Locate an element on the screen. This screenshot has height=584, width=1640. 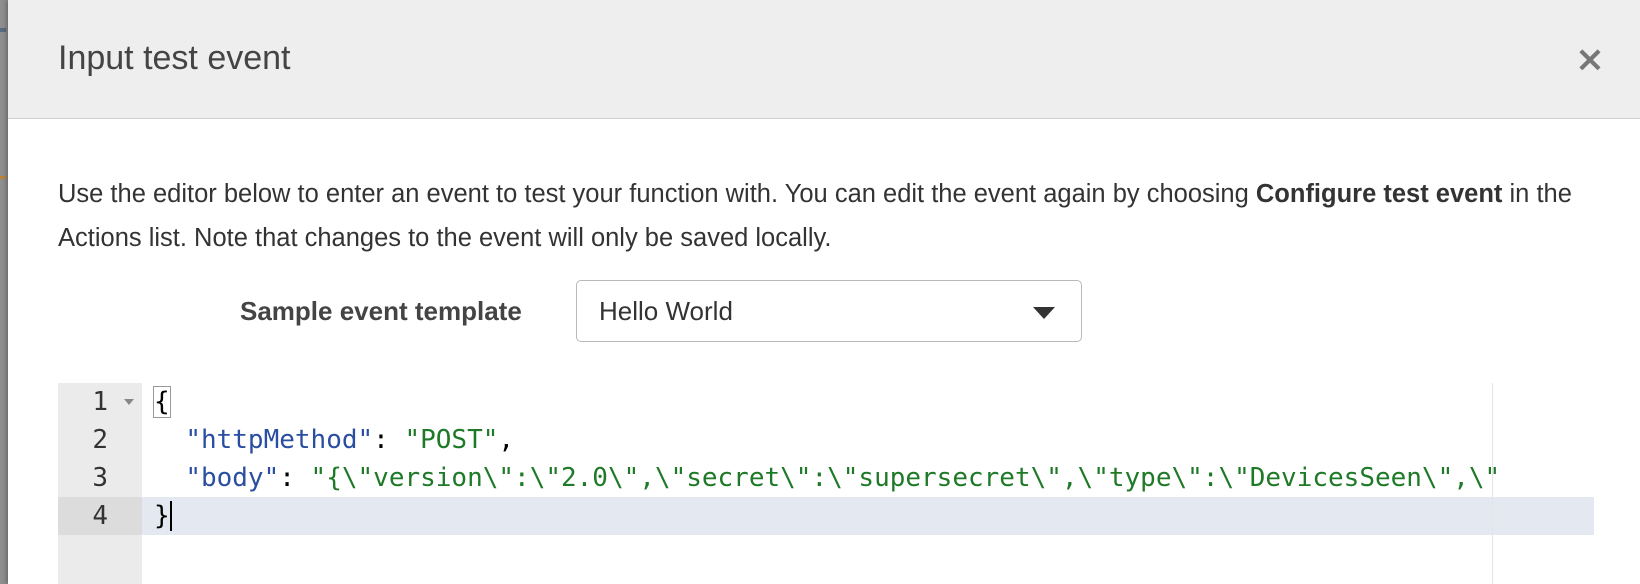
text-cursor is located at coordinates (171, 516).